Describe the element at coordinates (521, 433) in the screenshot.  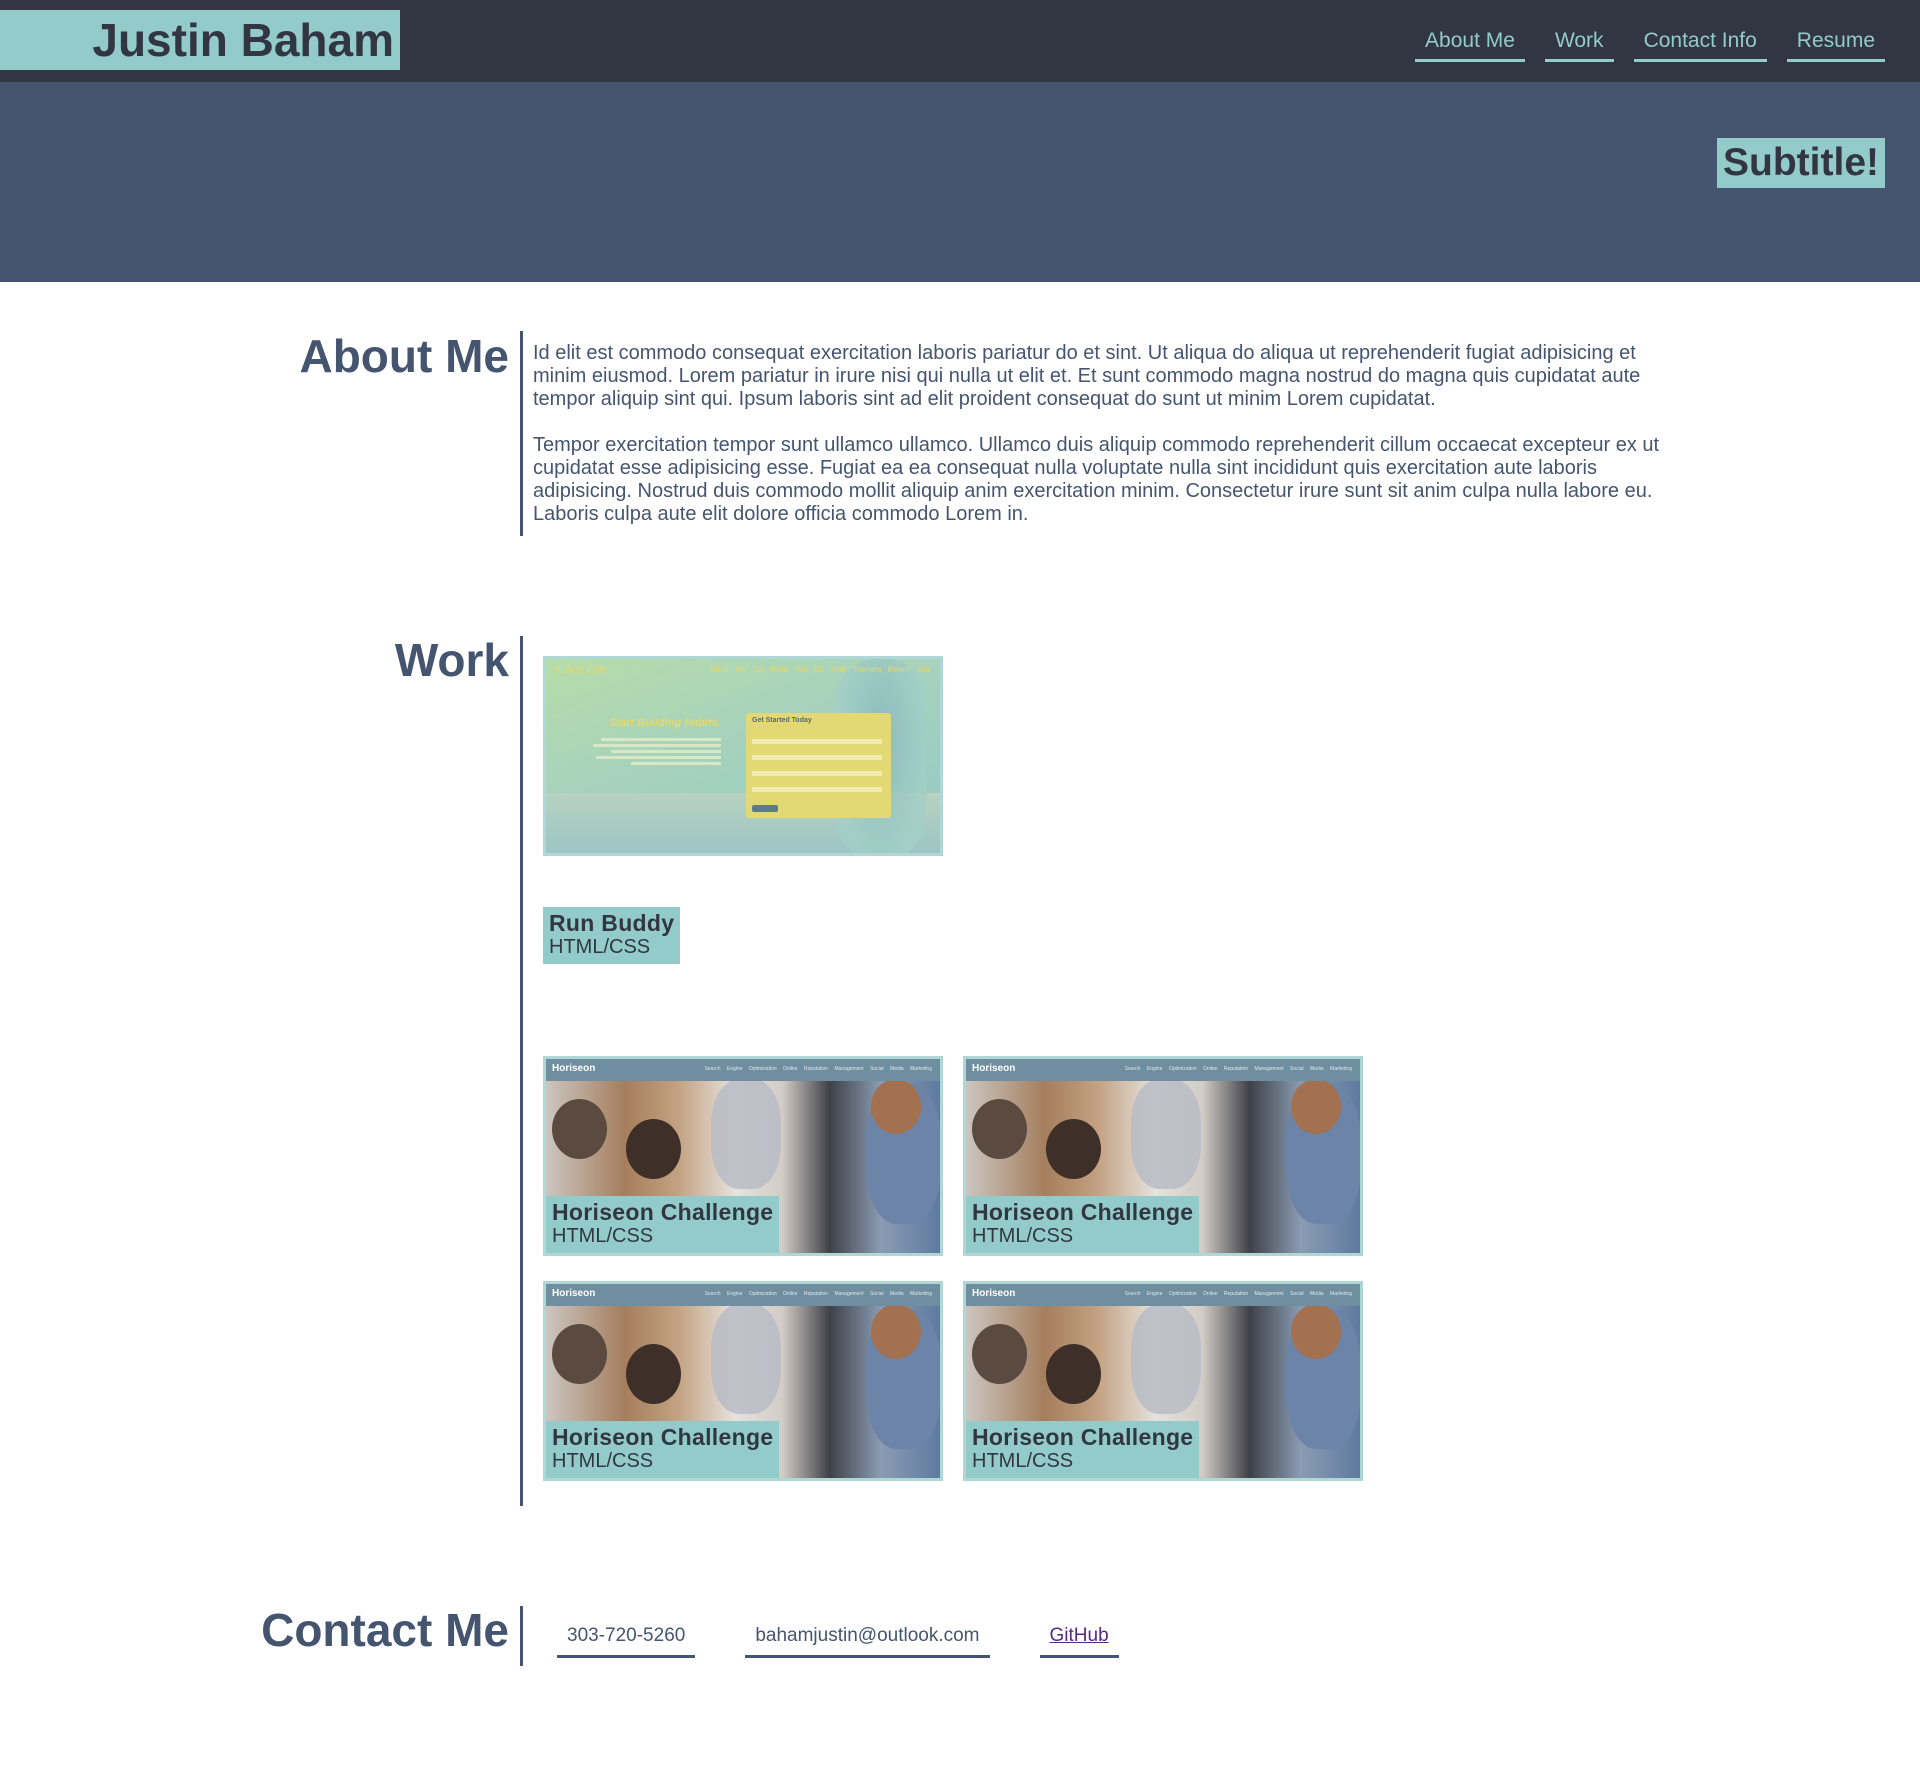
I see `about-divider` at that location.